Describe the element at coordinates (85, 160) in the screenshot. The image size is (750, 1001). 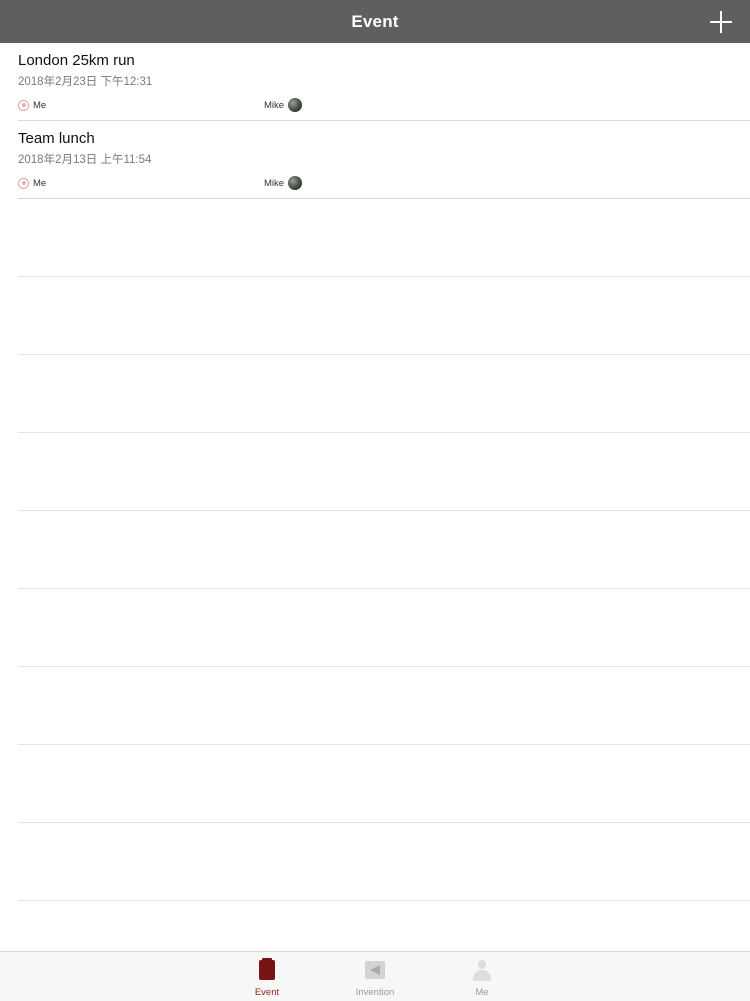
I see `event-date: 2018年2月13日 上午11:54` at that location.